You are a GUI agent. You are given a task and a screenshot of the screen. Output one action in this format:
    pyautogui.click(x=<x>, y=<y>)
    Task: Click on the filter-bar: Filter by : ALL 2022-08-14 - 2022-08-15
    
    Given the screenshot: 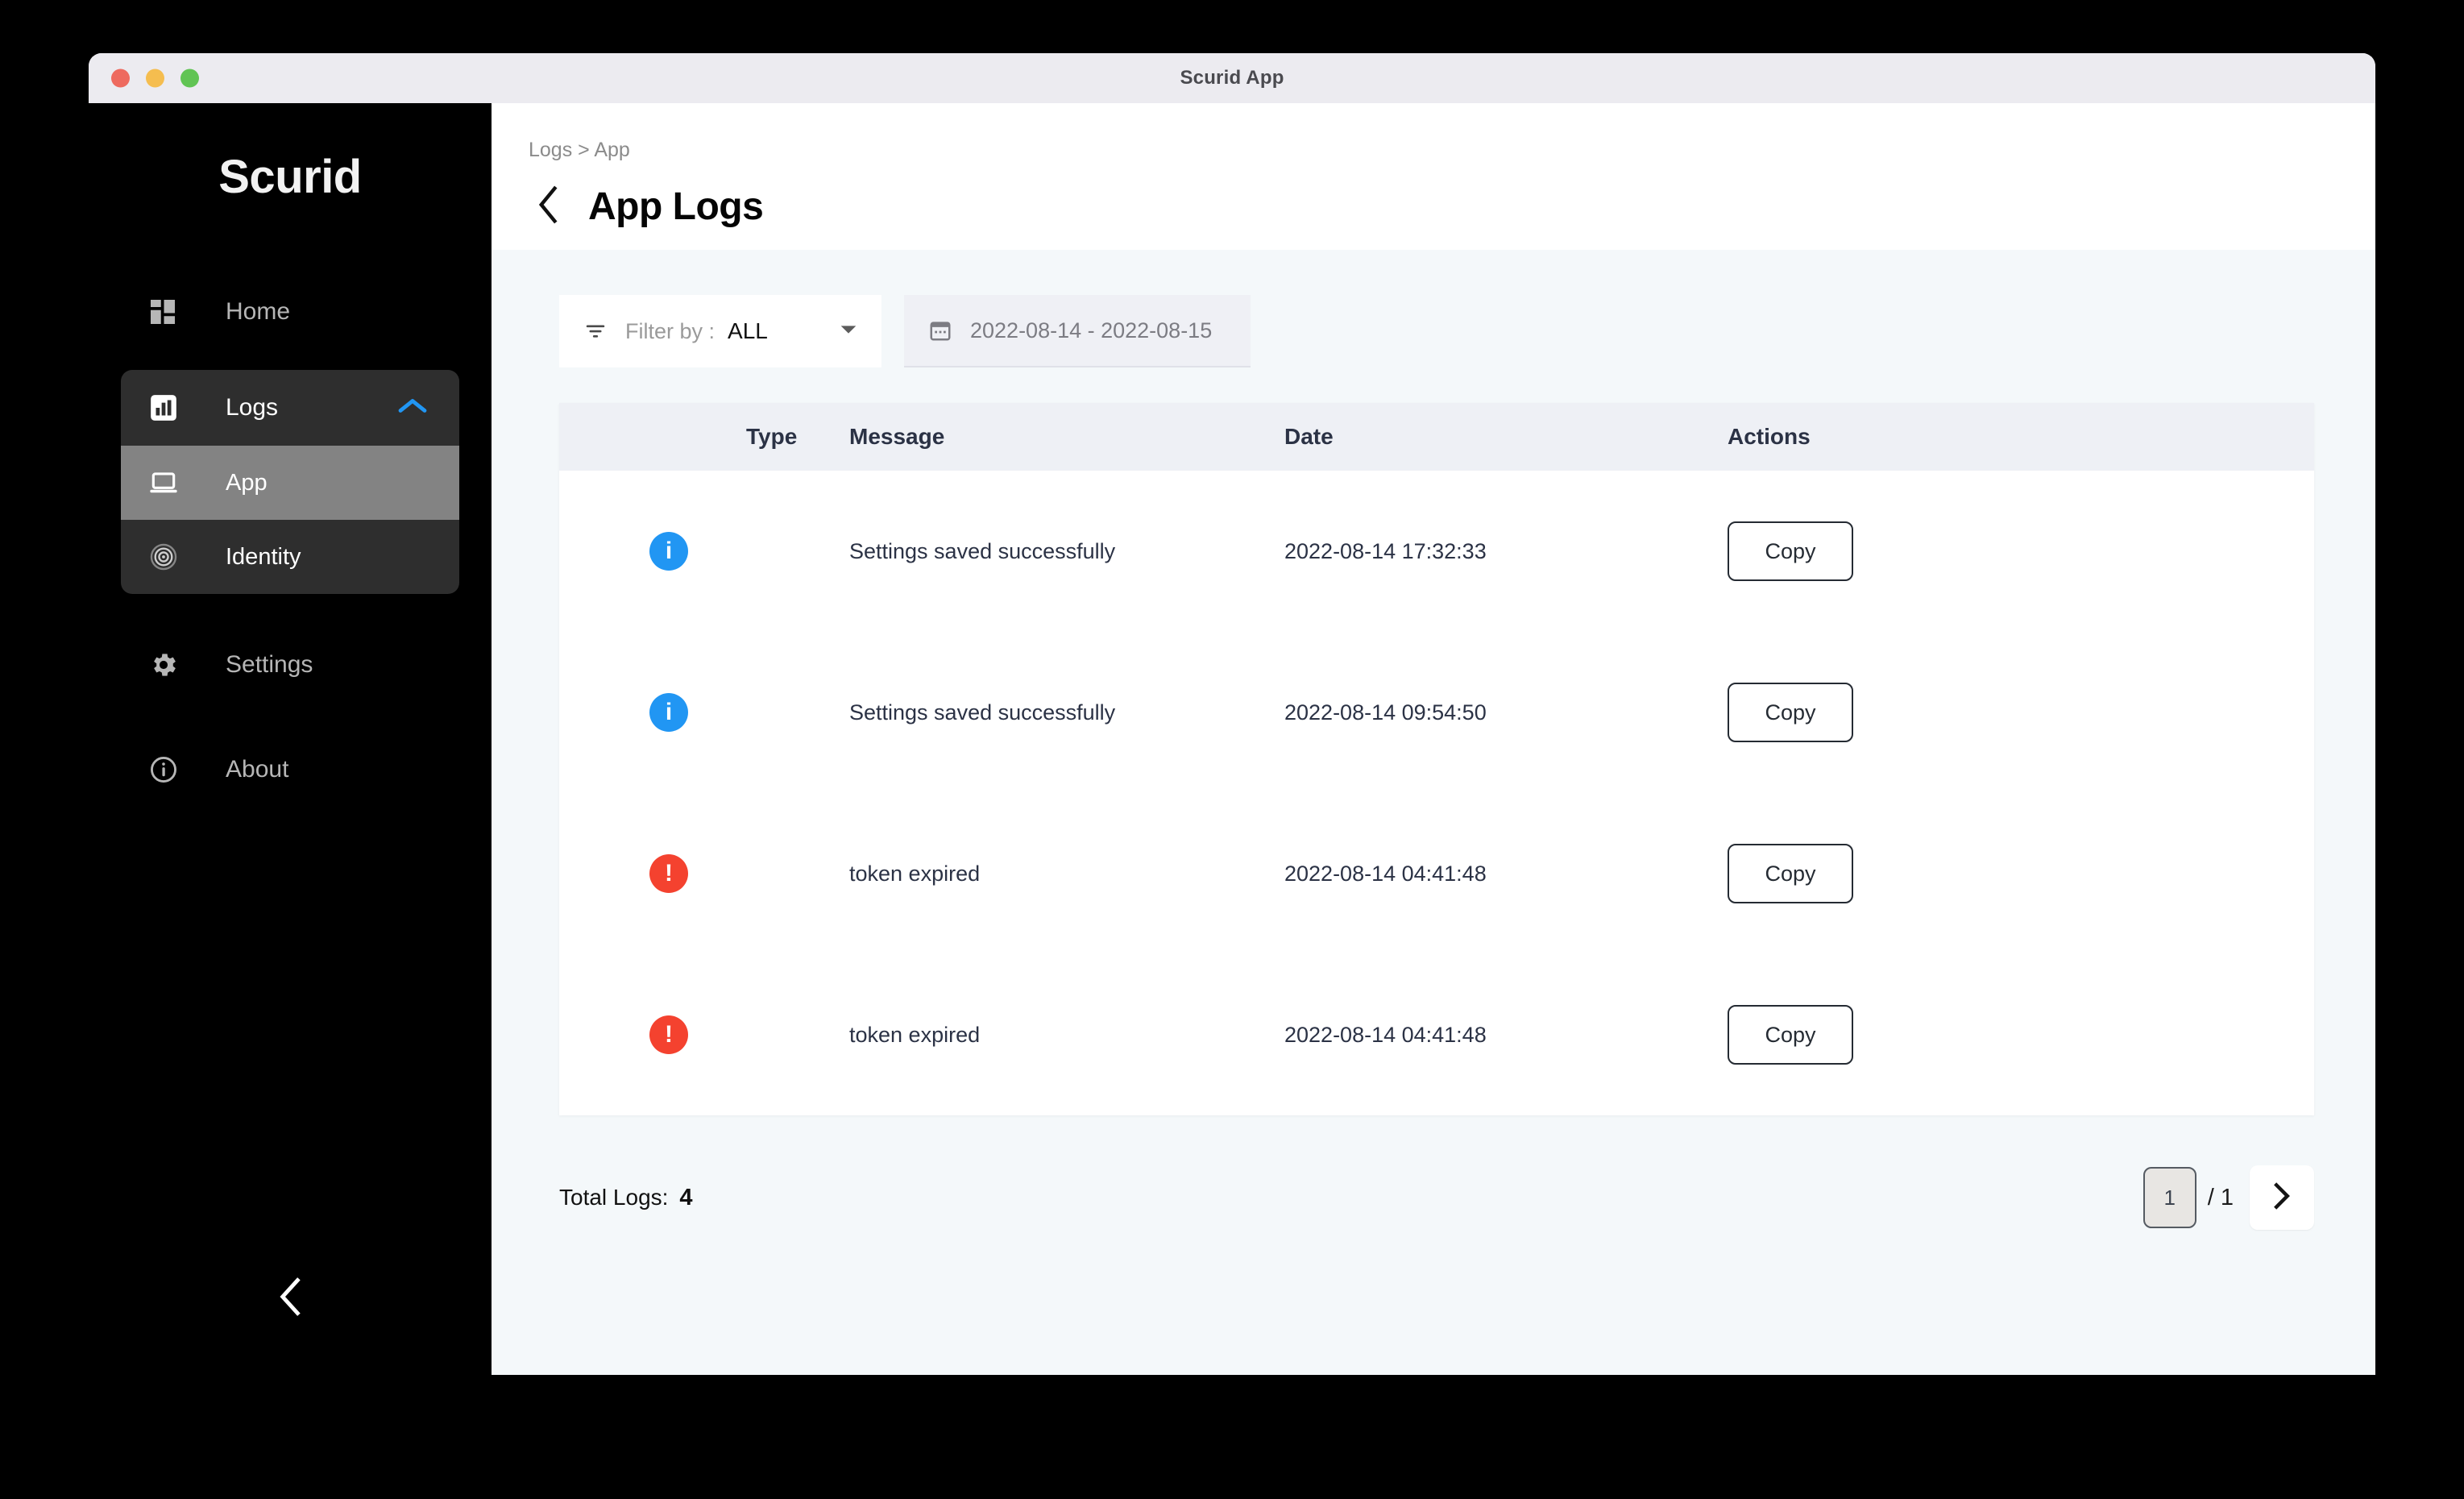 What is the action you would take?
    pyautogui.click(x=1436, y=331)
    